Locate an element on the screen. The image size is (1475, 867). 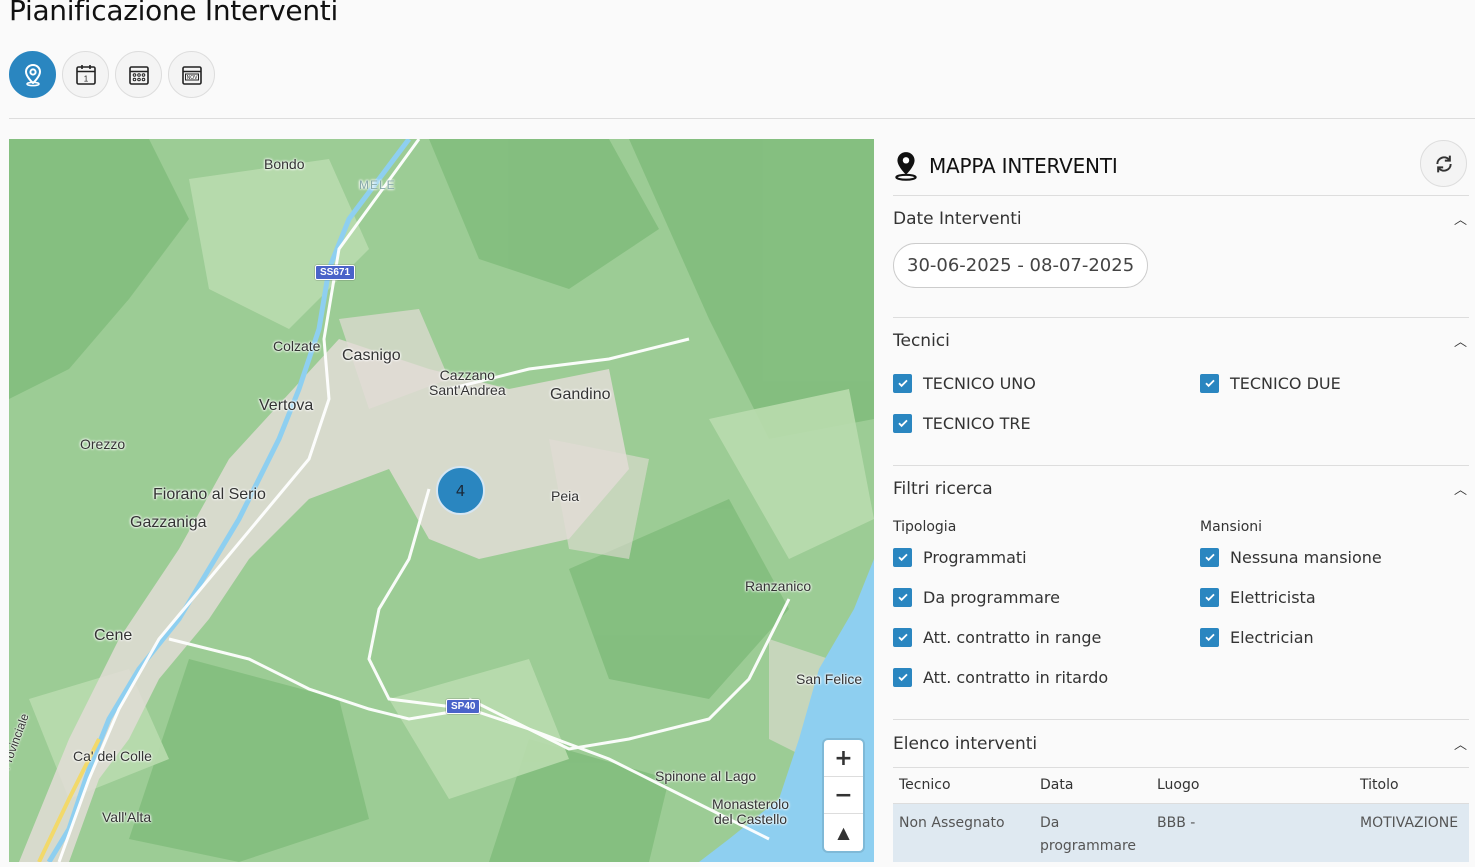
date-section-header: Date Interventi ︿ is located at coordinates (1181, 218).